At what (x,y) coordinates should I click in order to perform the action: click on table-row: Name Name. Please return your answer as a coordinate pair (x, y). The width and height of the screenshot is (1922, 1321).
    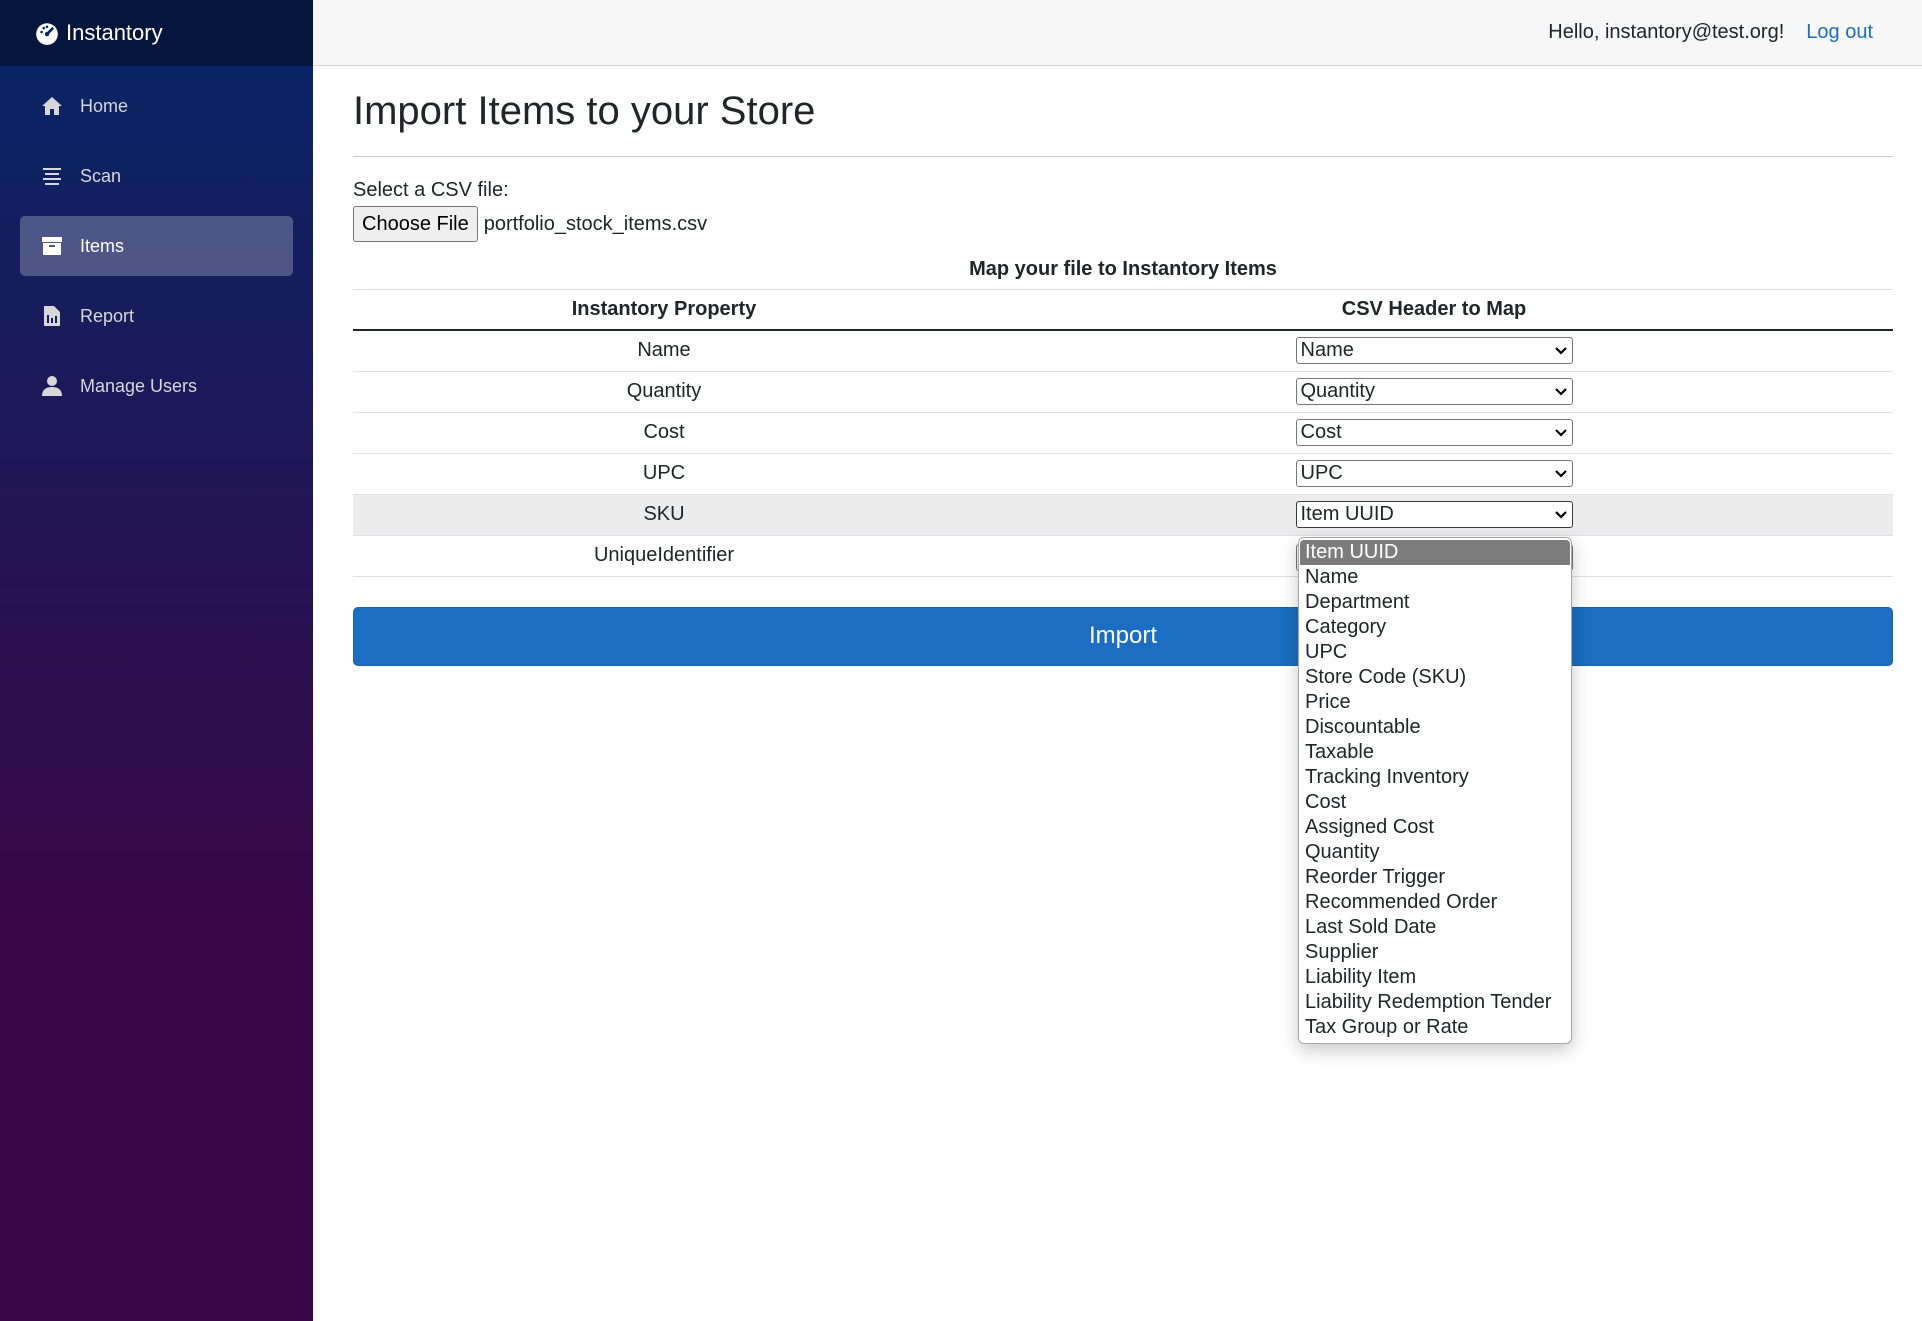
    Looking at the image, I should click on (1123, 351).